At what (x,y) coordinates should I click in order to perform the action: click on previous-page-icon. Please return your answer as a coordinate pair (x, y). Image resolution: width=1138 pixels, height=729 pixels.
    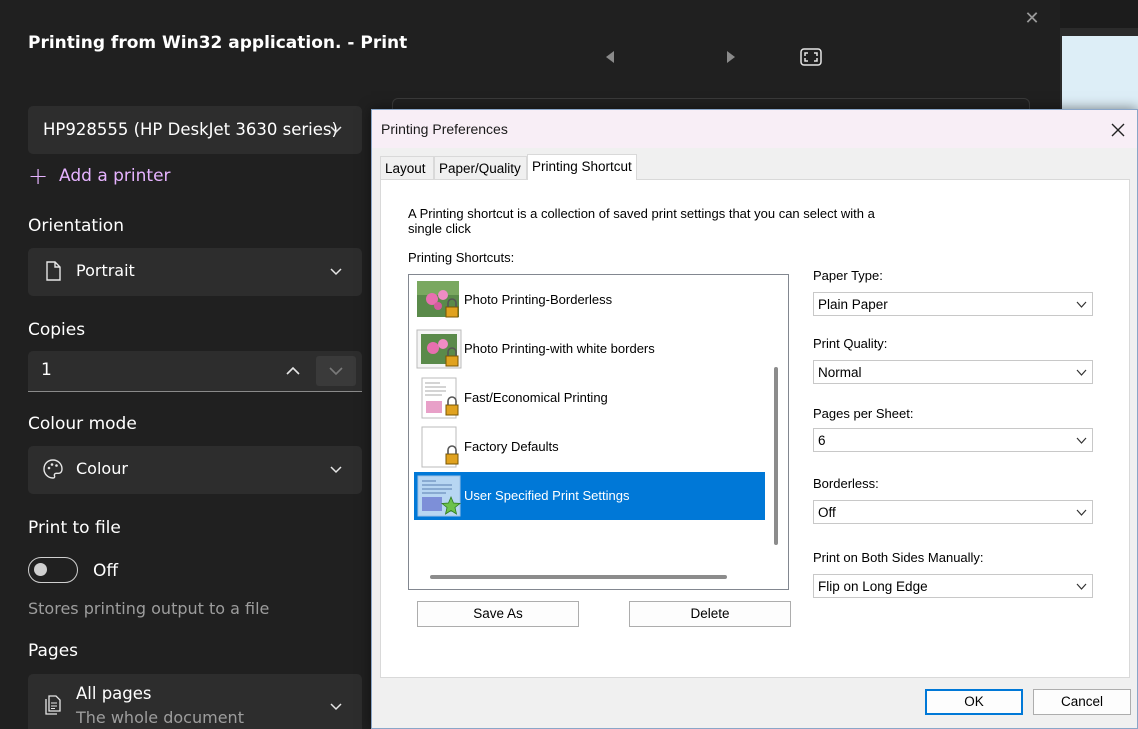
    Looking at the image, I should click on (610, 57).